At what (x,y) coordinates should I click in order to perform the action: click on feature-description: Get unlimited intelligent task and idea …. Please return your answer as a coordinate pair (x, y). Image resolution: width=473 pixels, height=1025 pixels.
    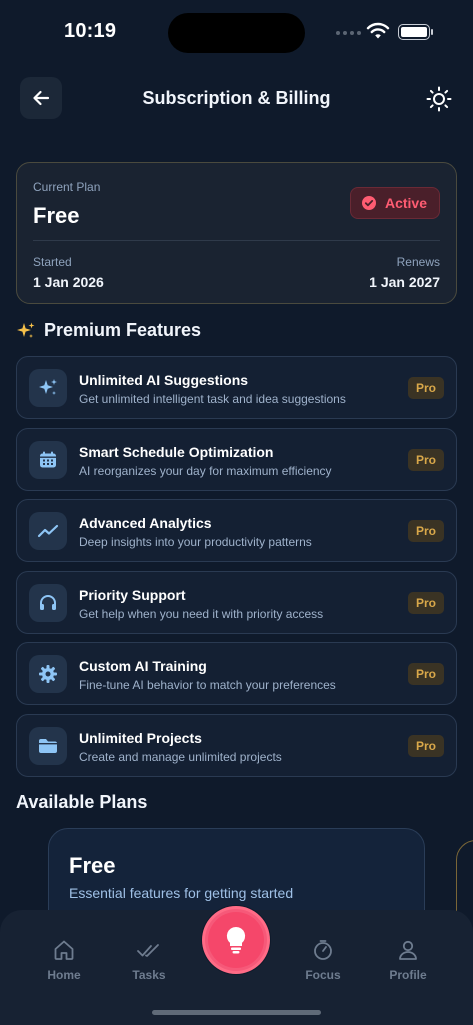
    Looking at the image, I should click on (212, 399).